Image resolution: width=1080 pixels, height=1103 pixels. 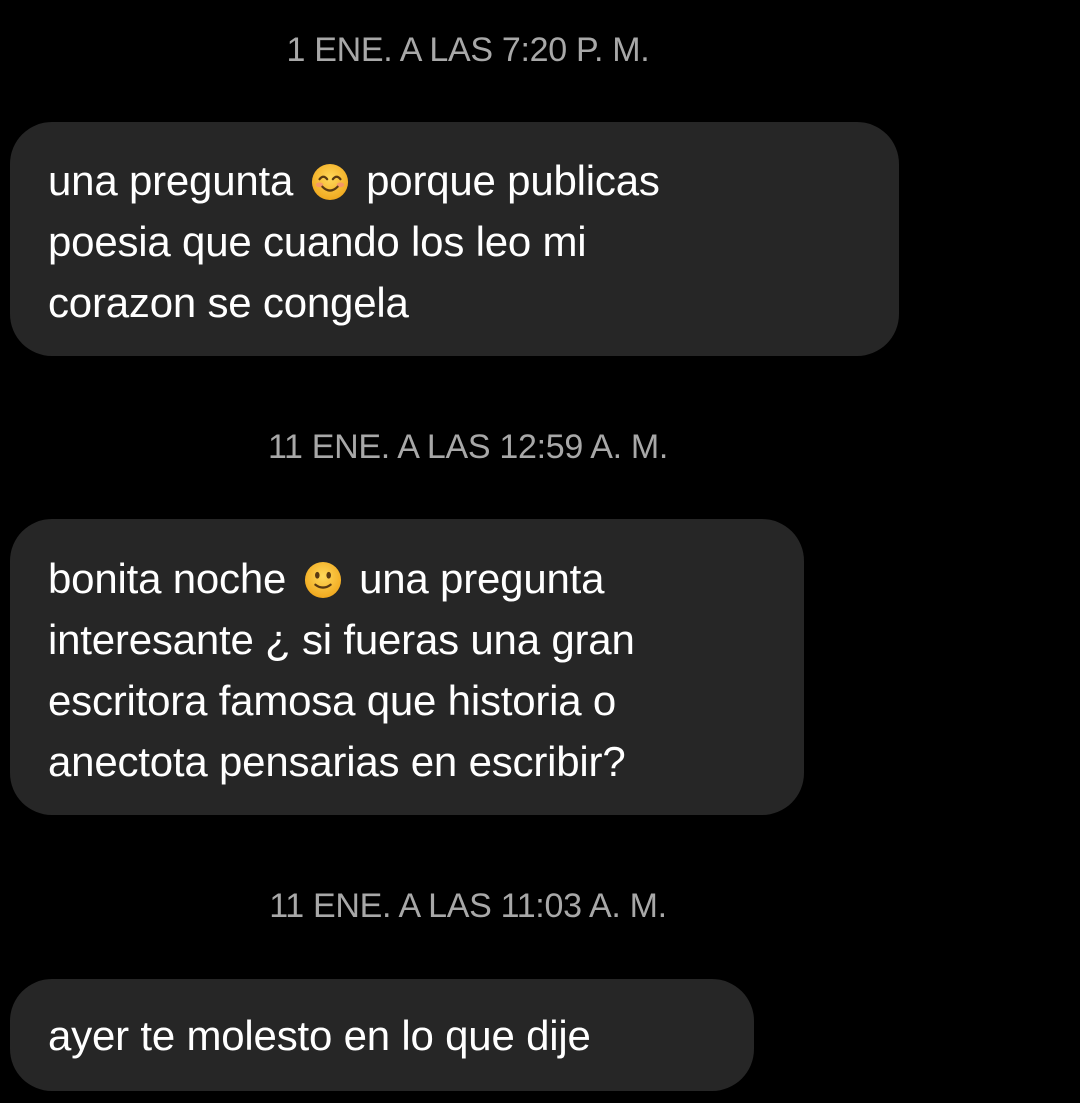 What do you see at coordinates (513, 180) in the screenshot?
I see `message-text: porque publicas` at bounding box center [513, 180].